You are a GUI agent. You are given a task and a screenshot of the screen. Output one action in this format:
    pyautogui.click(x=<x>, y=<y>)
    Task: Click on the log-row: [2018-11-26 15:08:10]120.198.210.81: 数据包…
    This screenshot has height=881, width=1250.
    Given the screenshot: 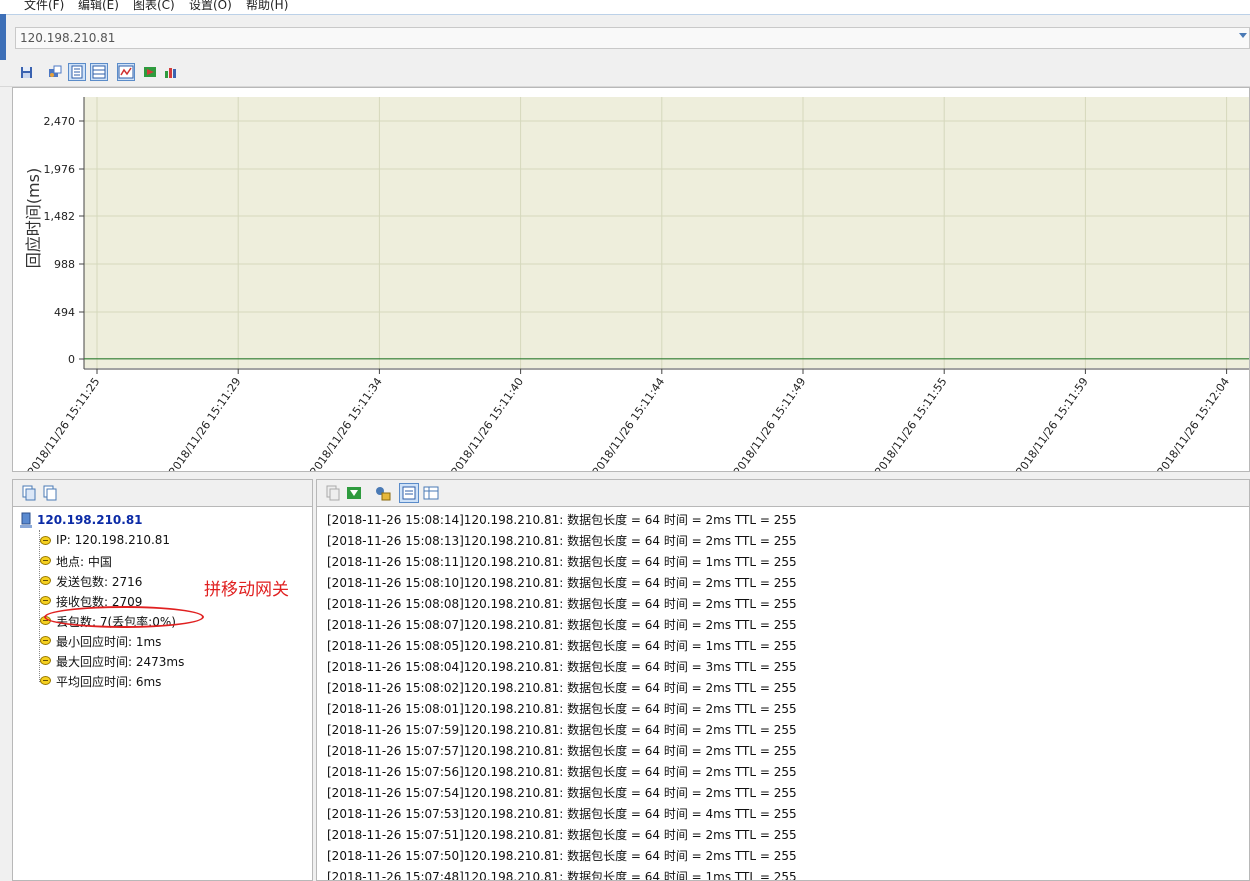 What is the action you would take?
    pyautogui.click(x=777, y=583)
    